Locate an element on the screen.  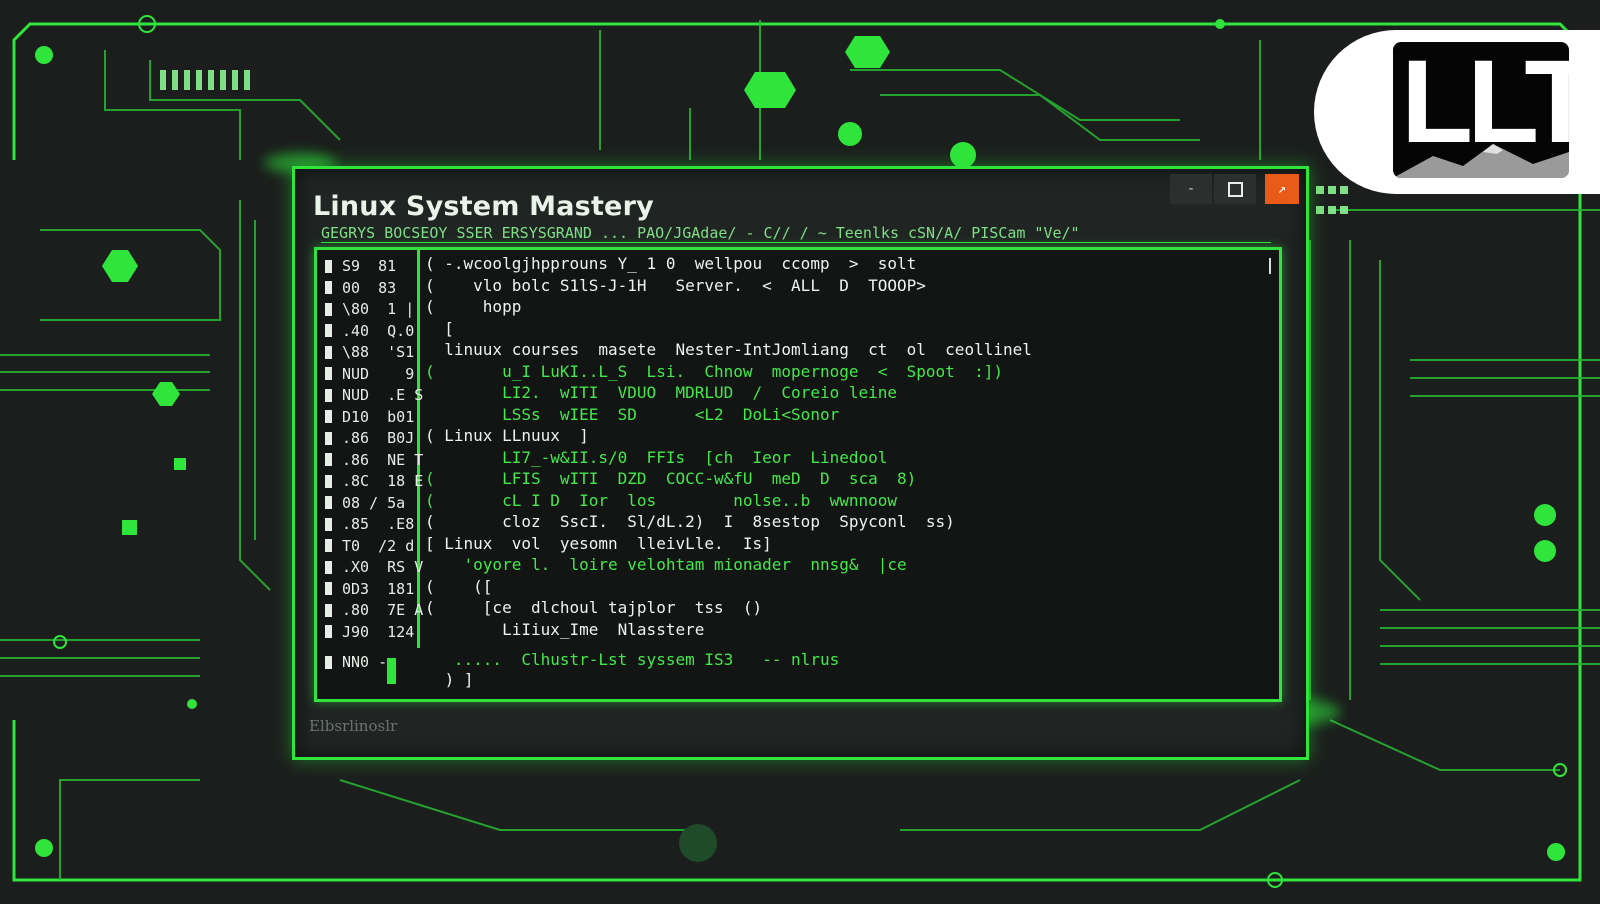
window-title: Linux System Mastery is located at coordinates (483, 206).